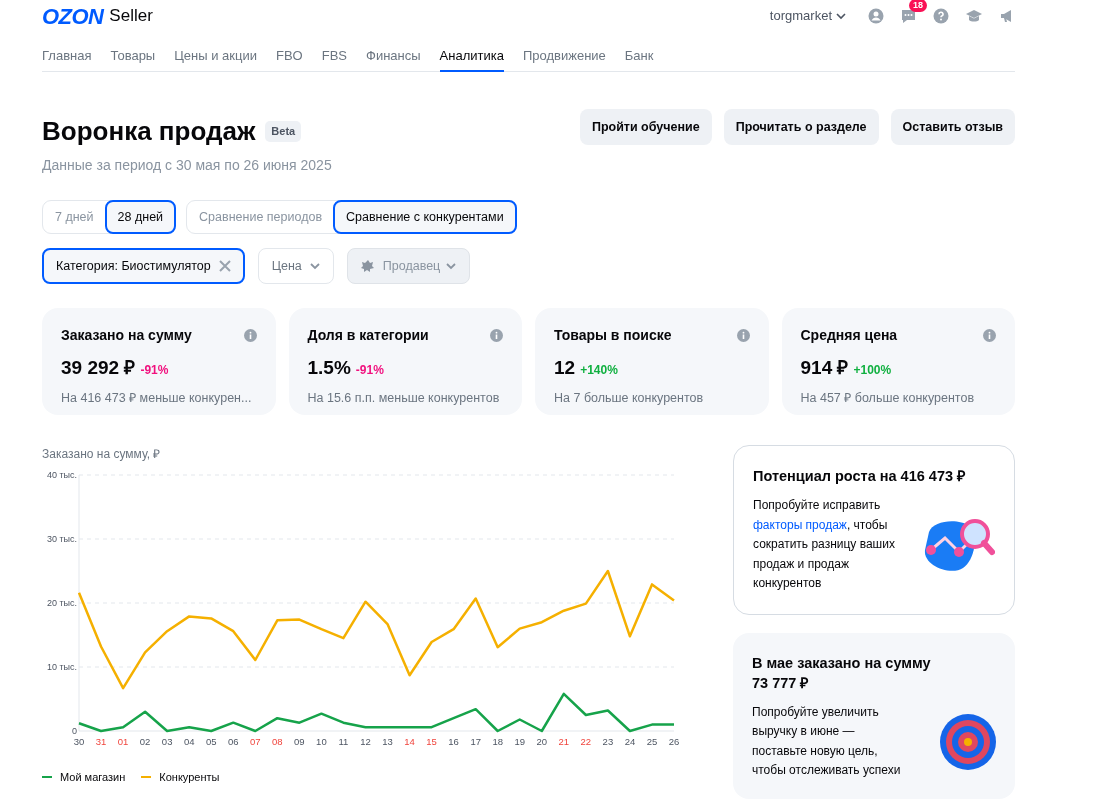 The height and width of the screenshot is (803, 1094). Describe the element at coordinates (334, 53) in the screenshot. I see `nav-tab: FBS` at that location.